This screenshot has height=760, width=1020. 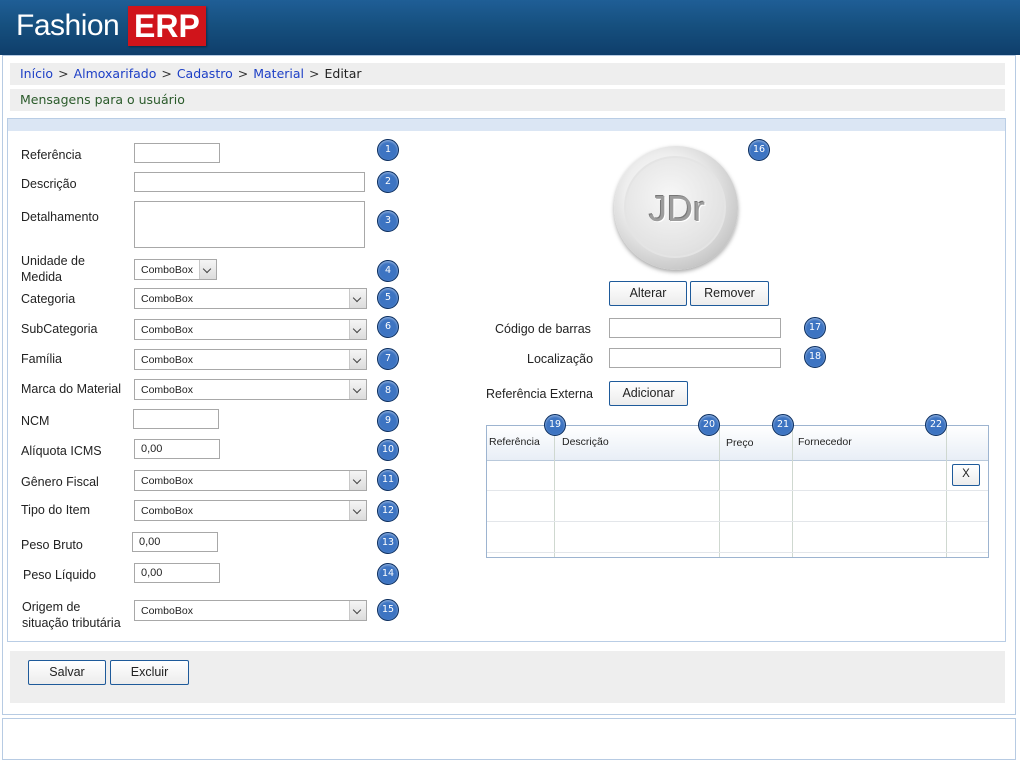 What do you see at coordinates (167, 611) in the screenshot?
I see `origem-combobox-value: ComboBox` at bounding box center [167, 611].